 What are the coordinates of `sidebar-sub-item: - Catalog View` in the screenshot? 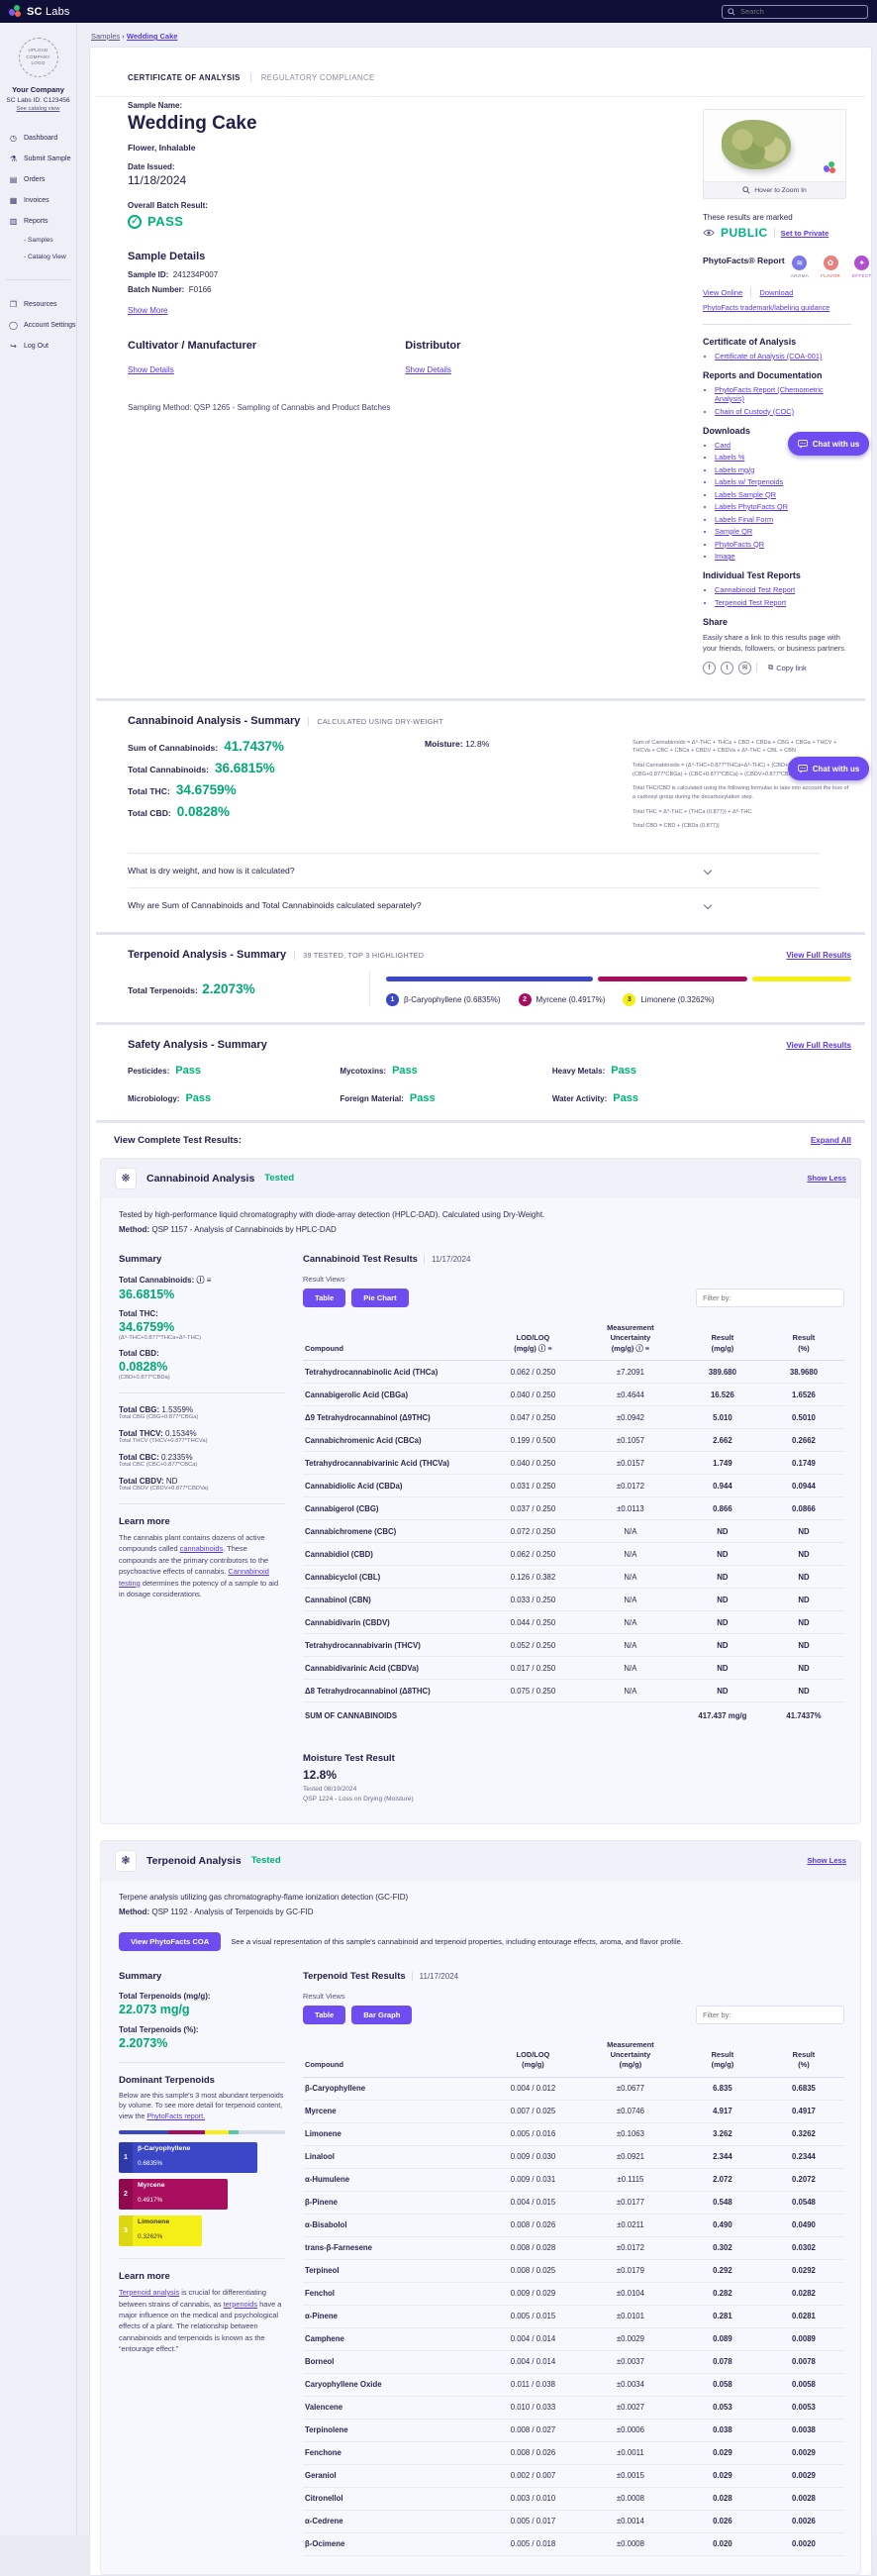 It's located at (38, 257).